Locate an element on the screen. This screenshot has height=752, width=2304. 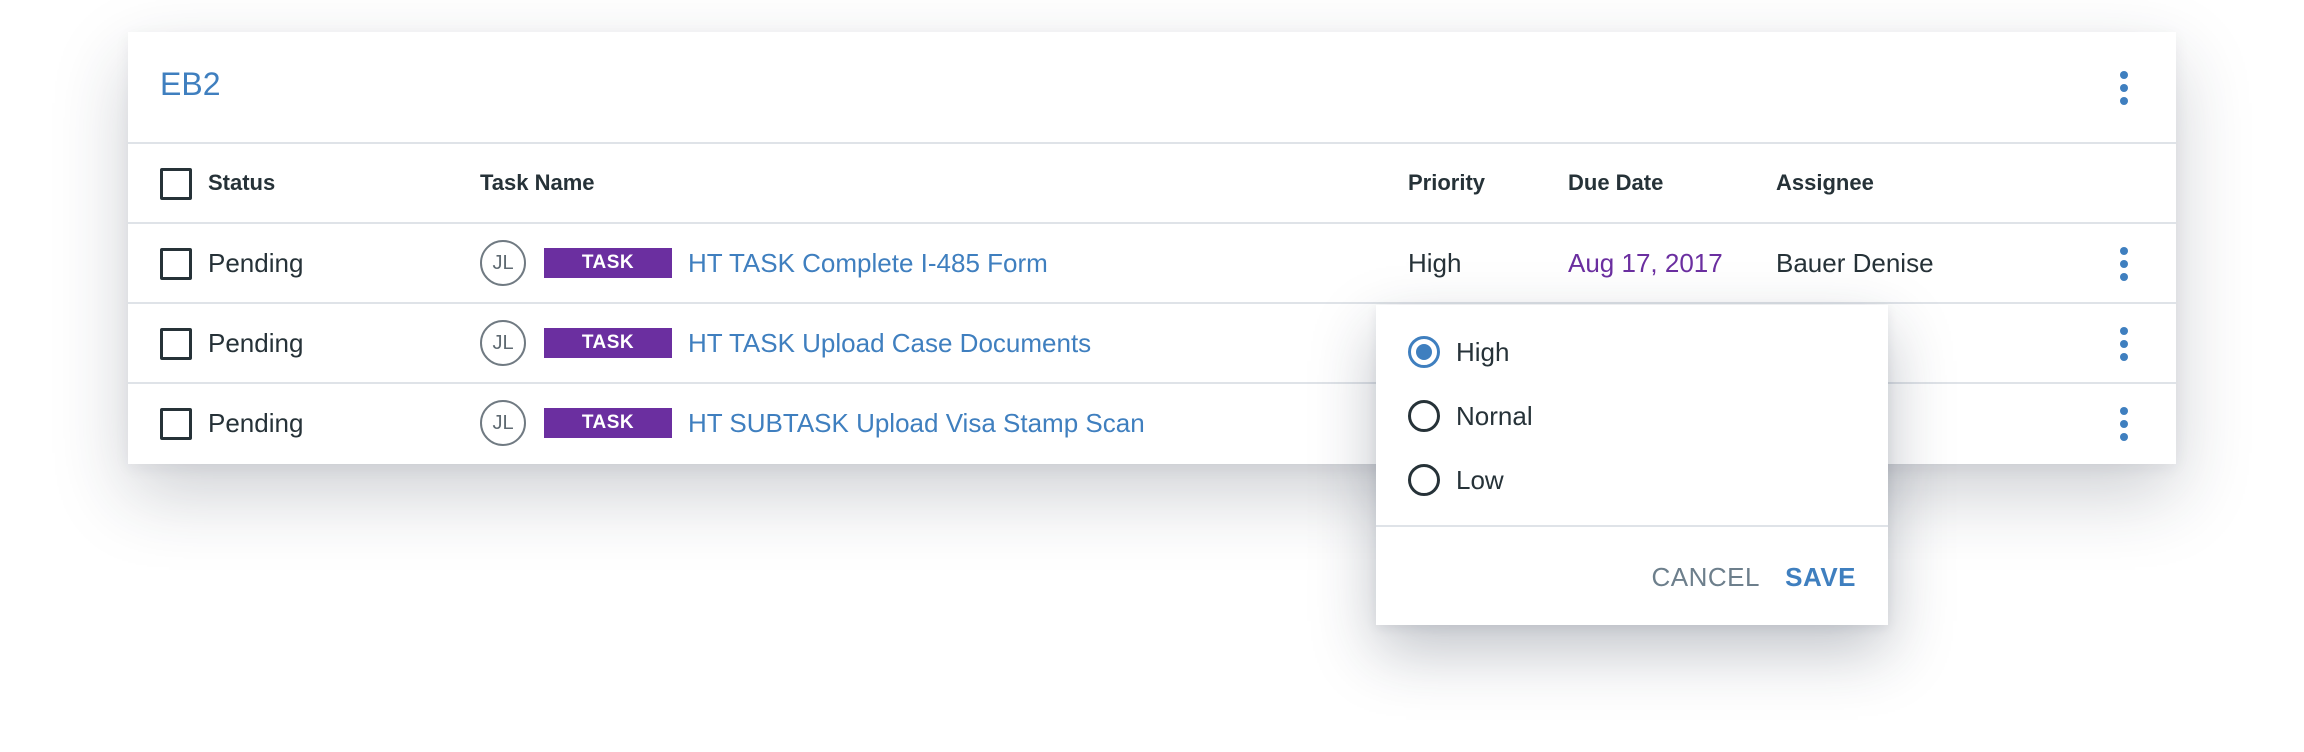
due-date-text: Aug 17, 2017 is located at coordinates (1645, 262).